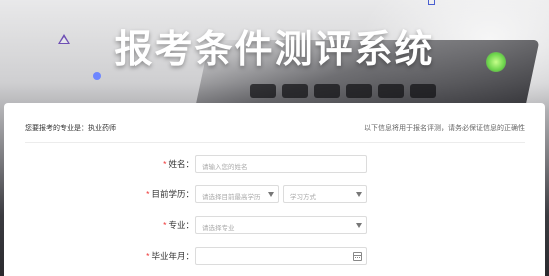 The image size is (549, 276). I want to click on study-mode-select: 学习方式, so click(325, 194).